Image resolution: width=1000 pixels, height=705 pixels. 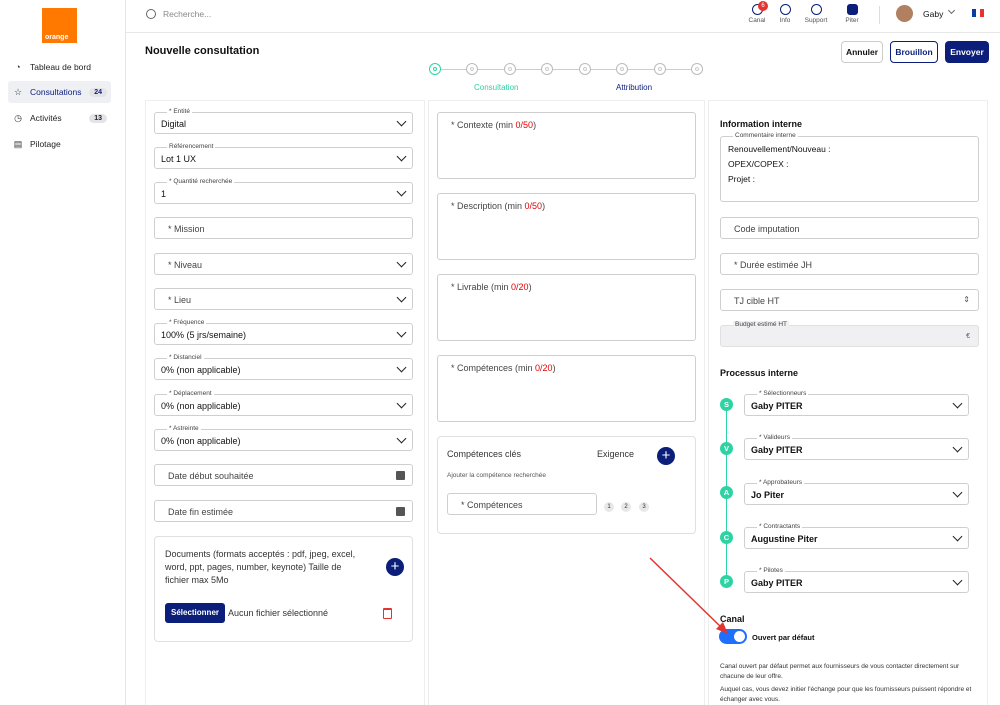 What do you see at coordinates (626, 507) in the screenshot?
I see `level-2: 2` at bounding box center [626, 507].